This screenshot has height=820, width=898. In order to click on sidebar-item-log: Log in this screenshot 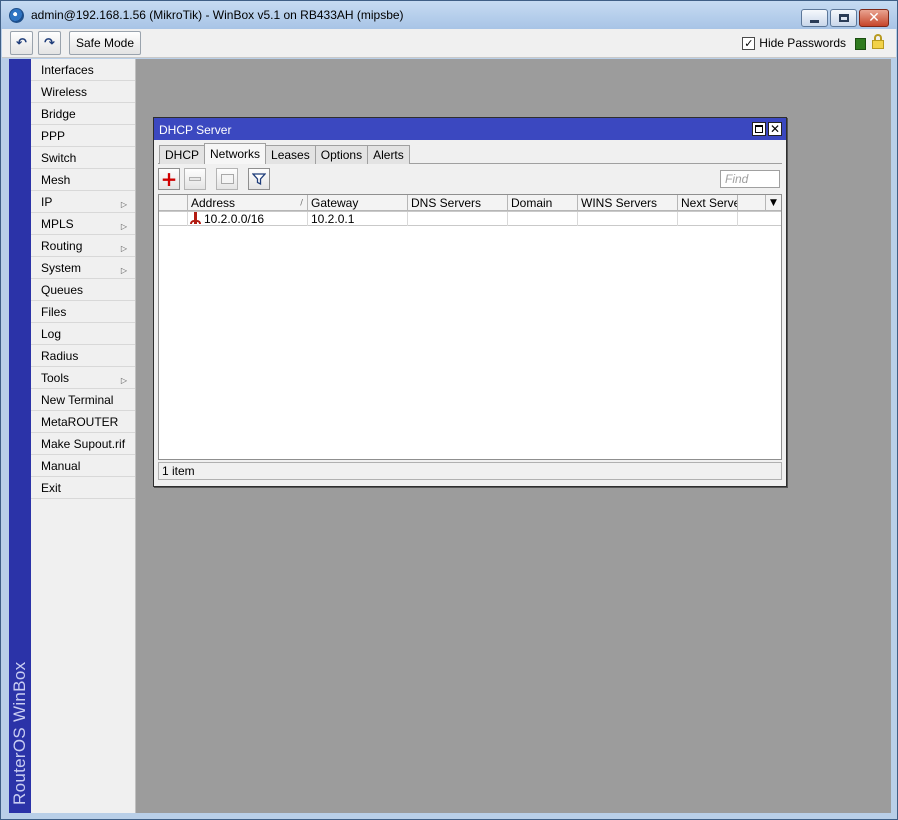, I will do `click(83, 334)`.